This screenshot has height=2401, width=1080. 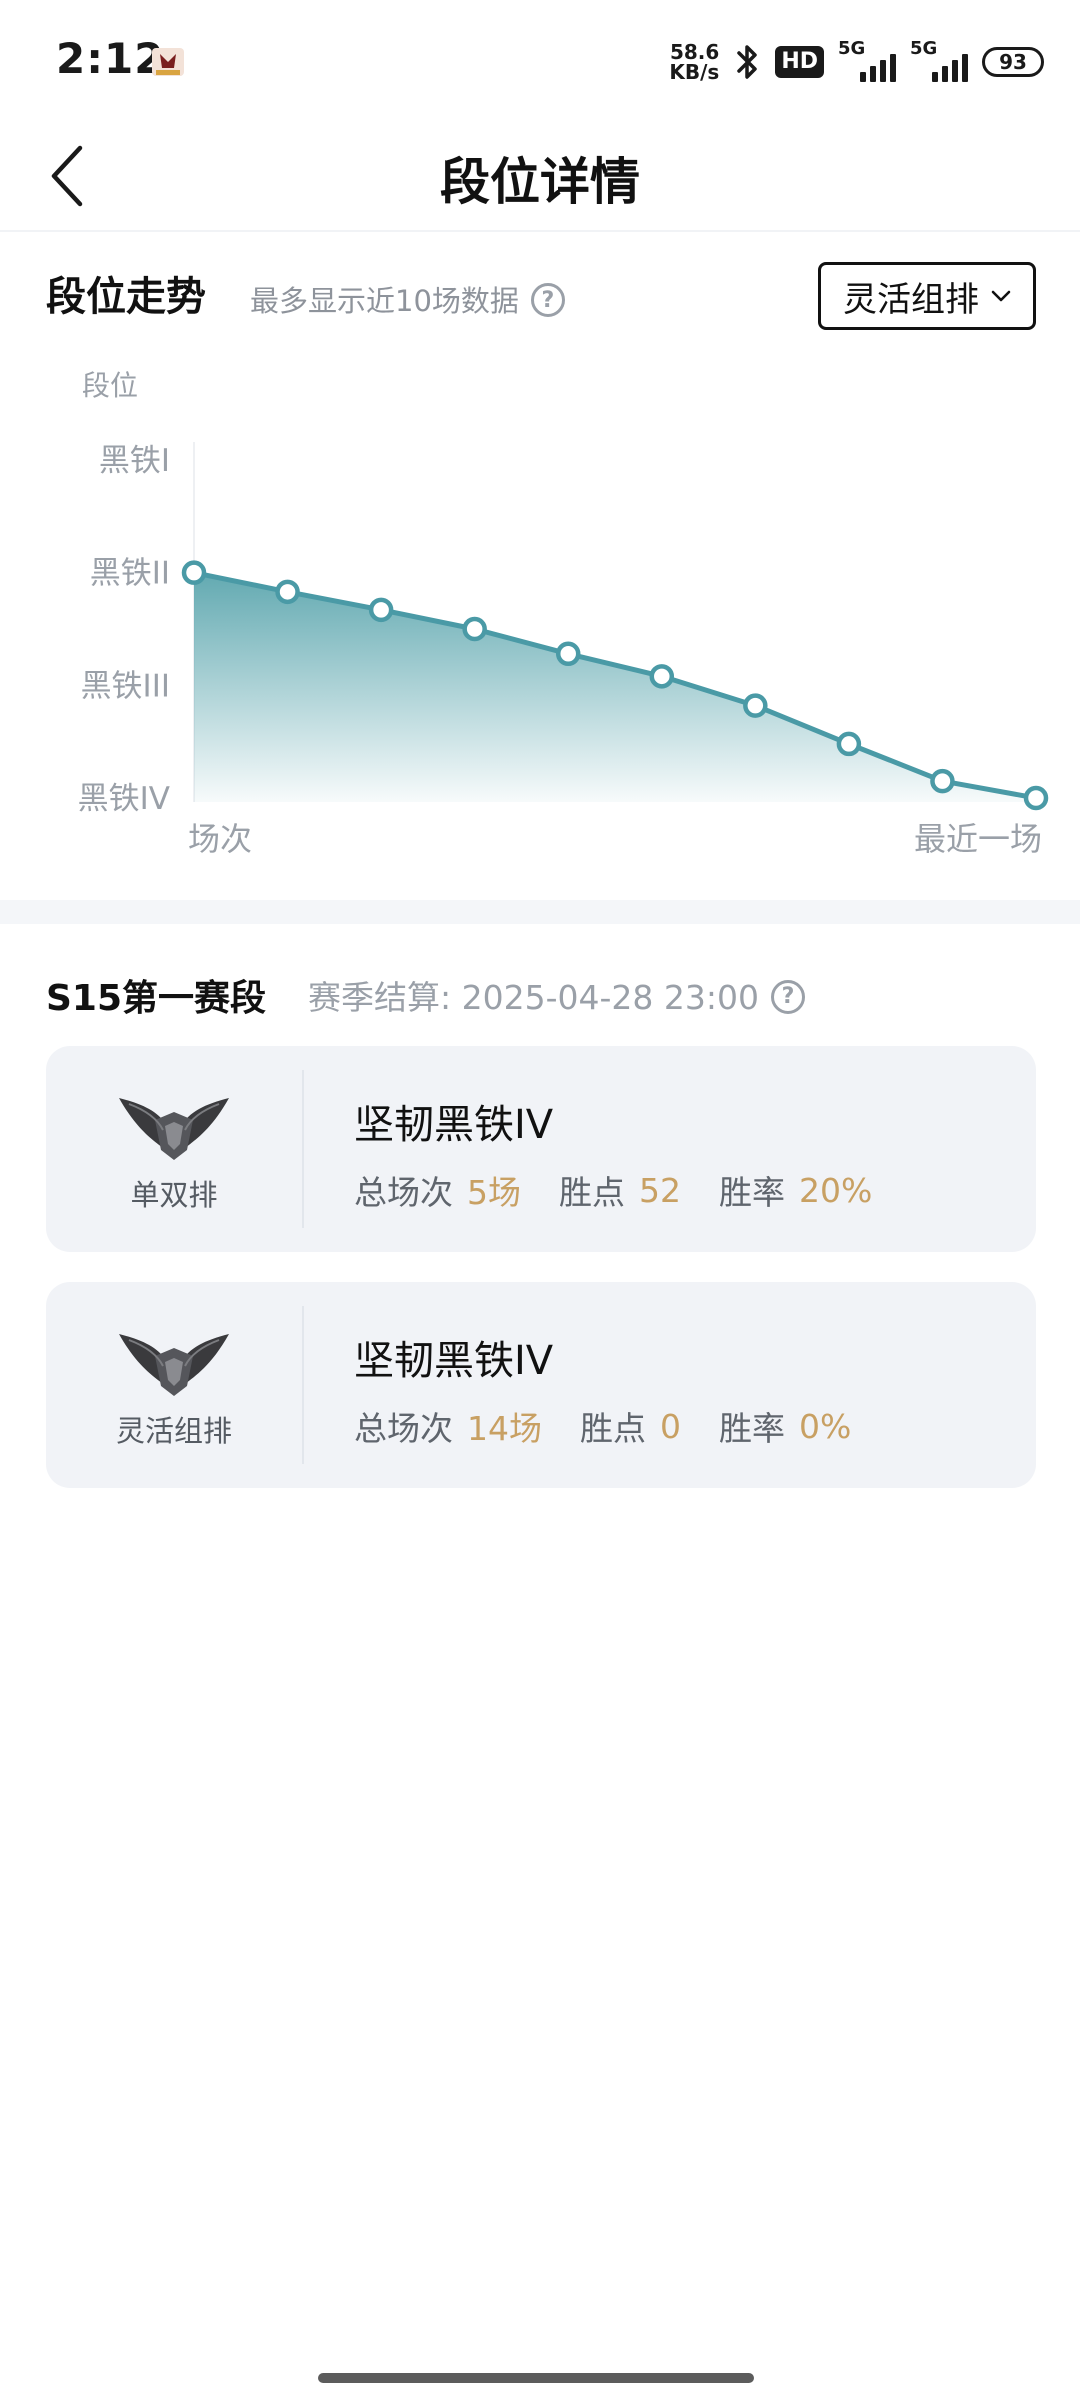 I want to click on bluetooth-icon, so click(x=747, y=62).